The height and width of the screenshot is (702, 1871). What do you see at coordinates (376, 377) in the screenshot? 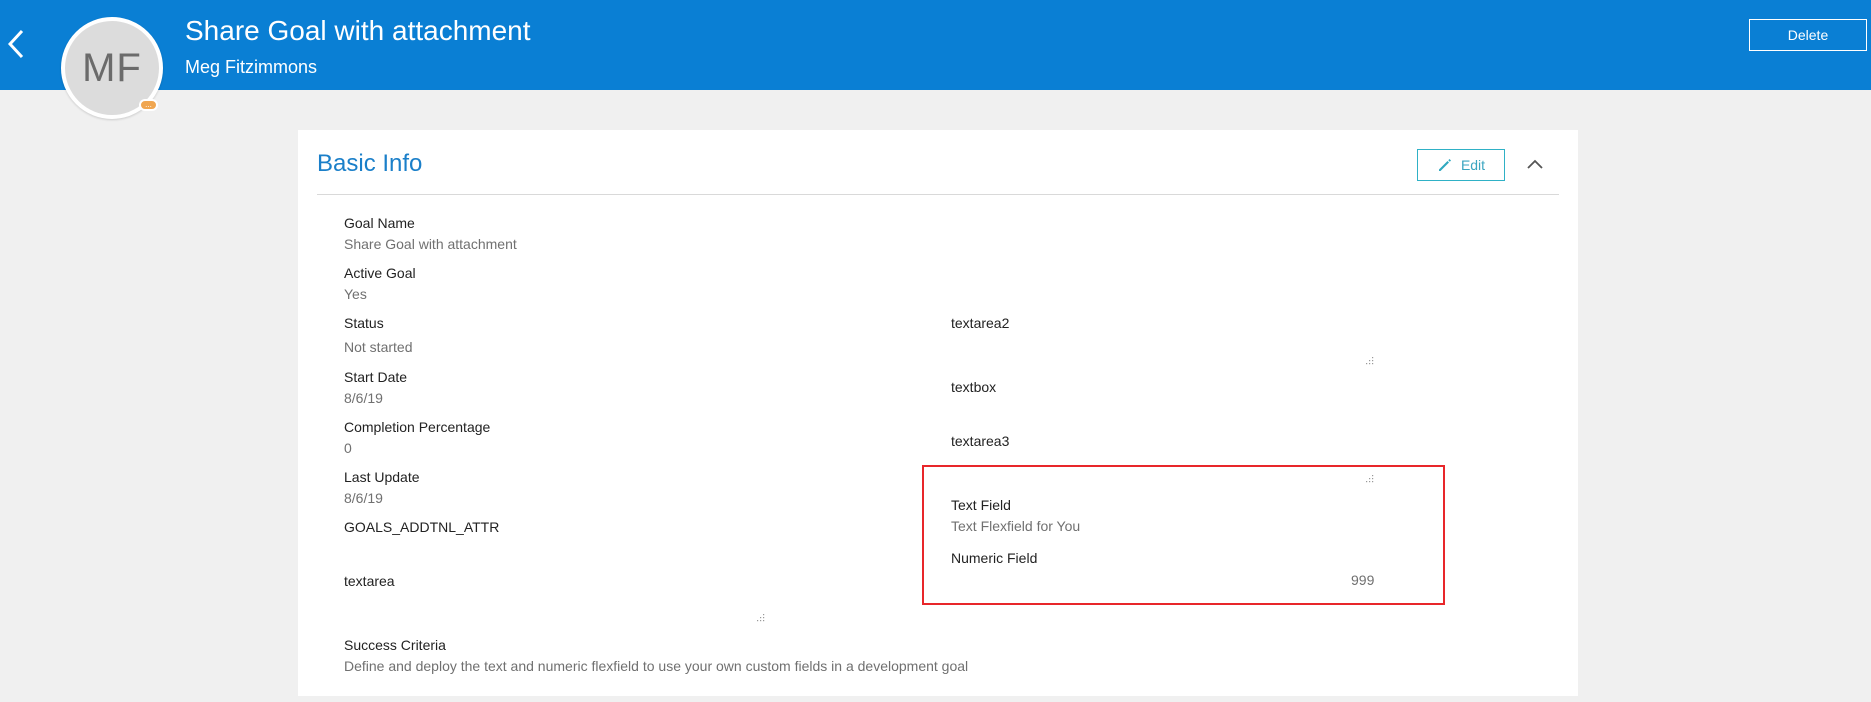
I see `field-label: Start Date` at bounding box center [376, 377].